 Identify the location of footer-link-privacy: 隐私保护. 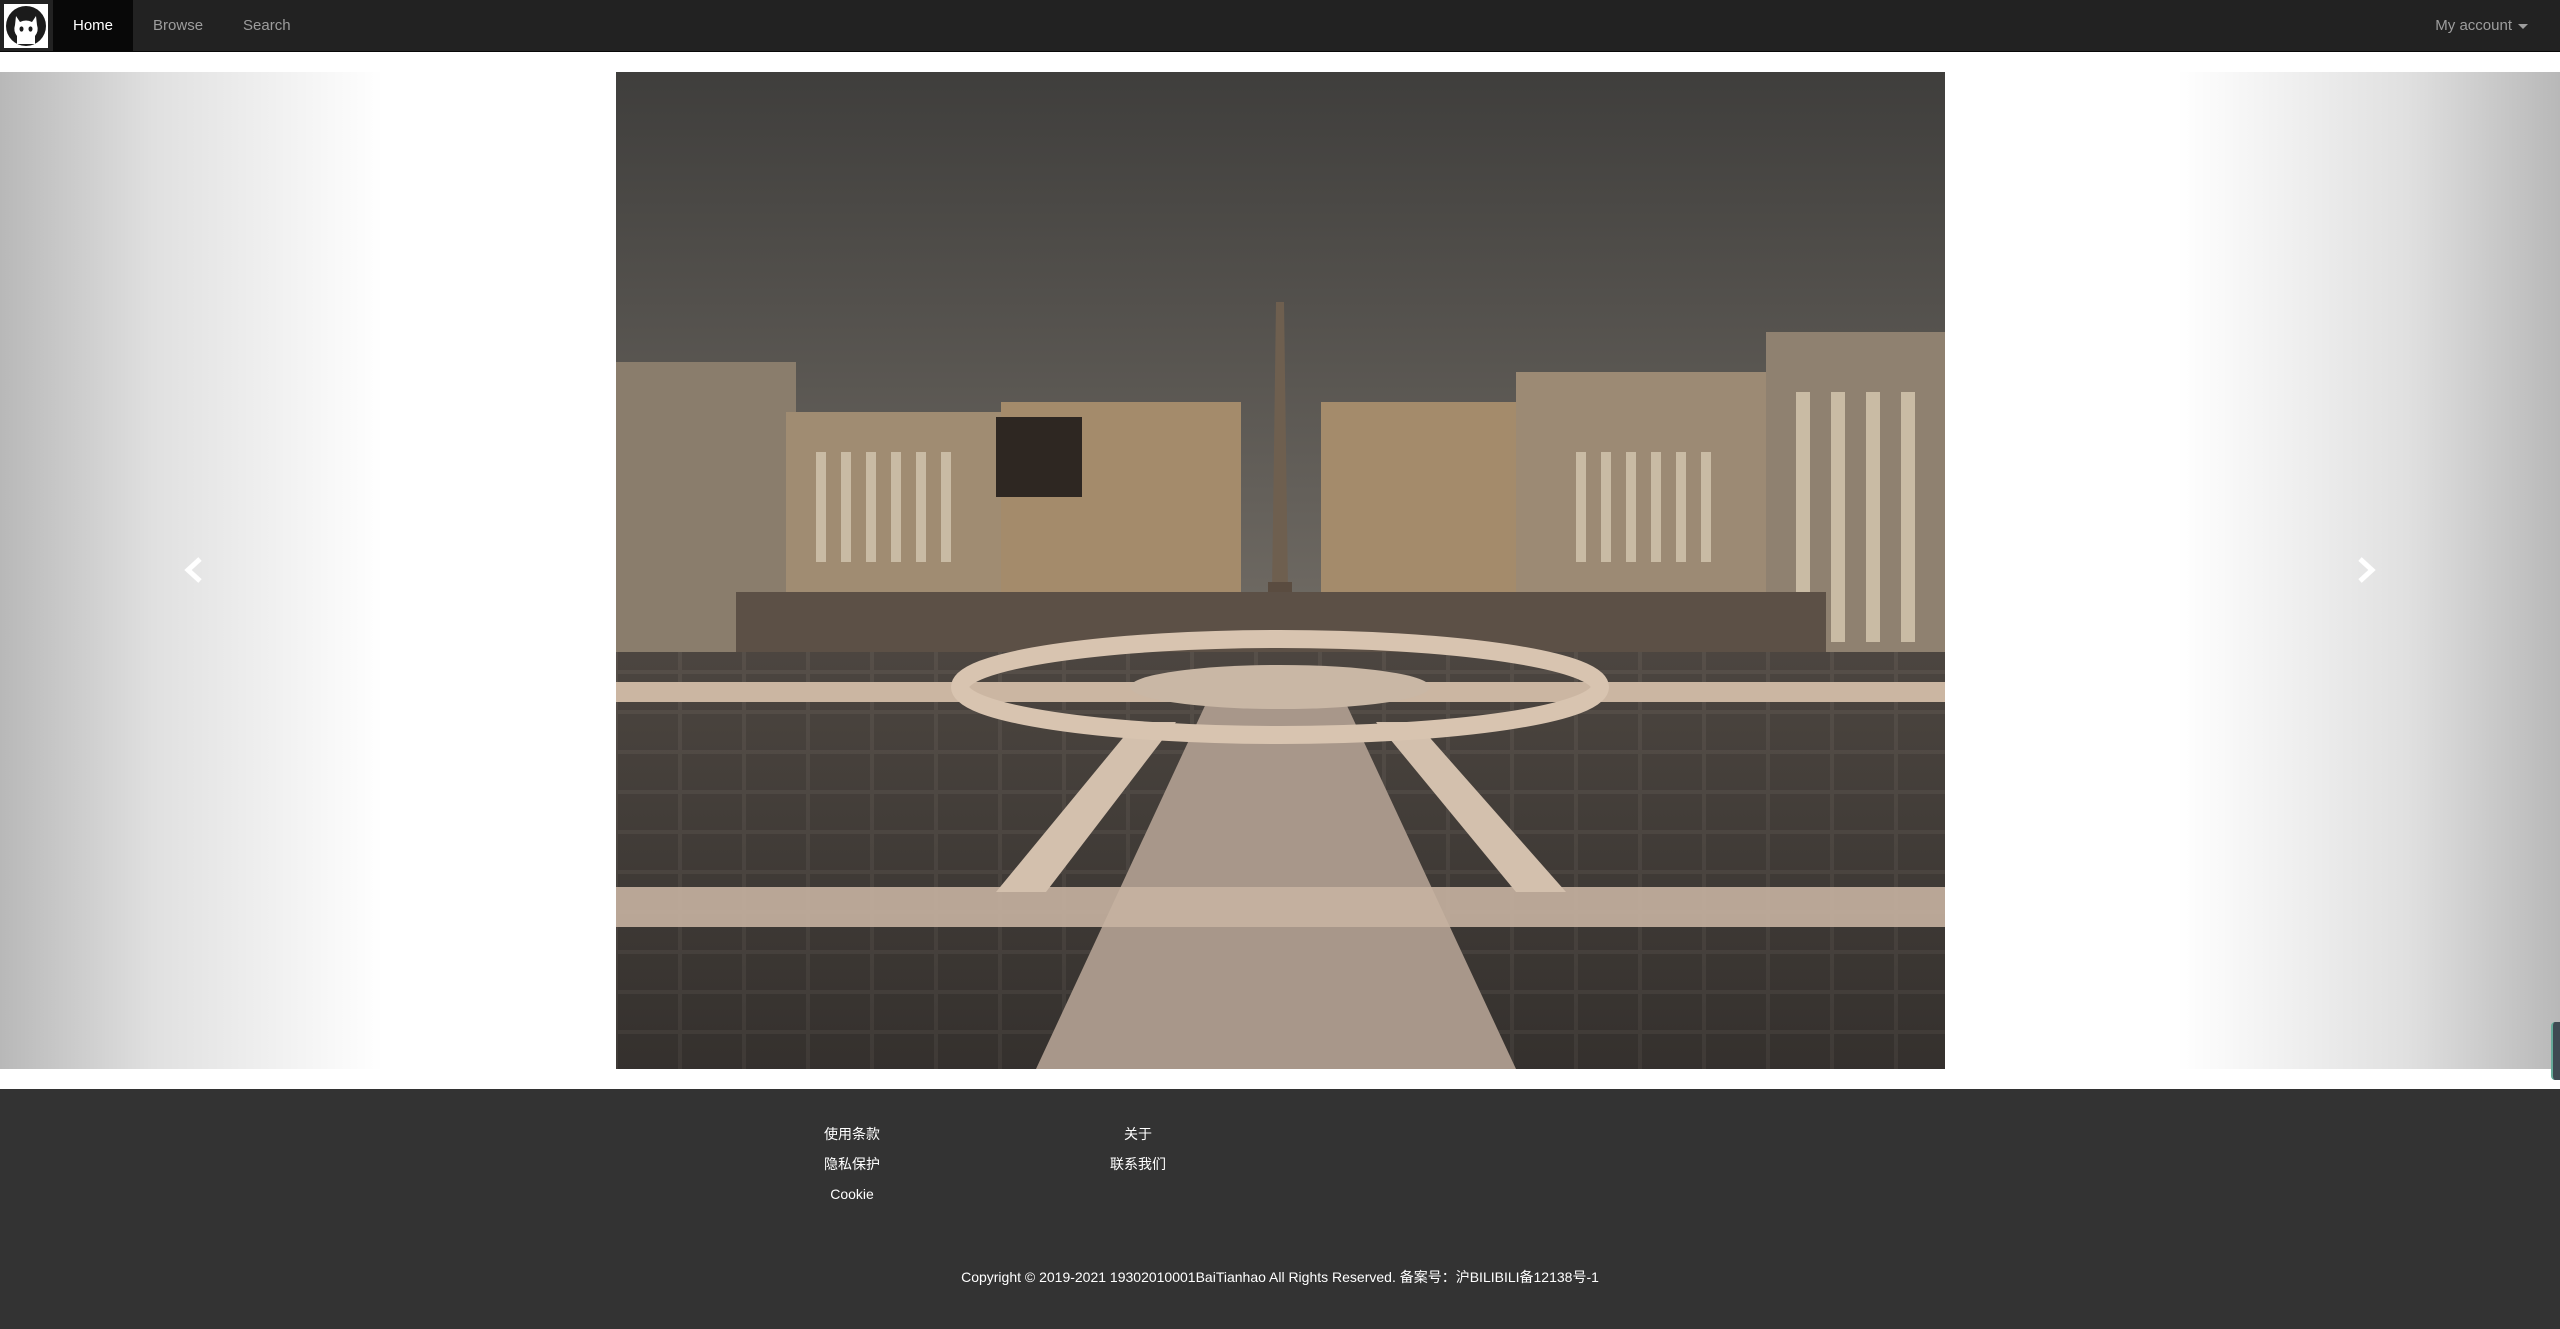
(852, 1164).